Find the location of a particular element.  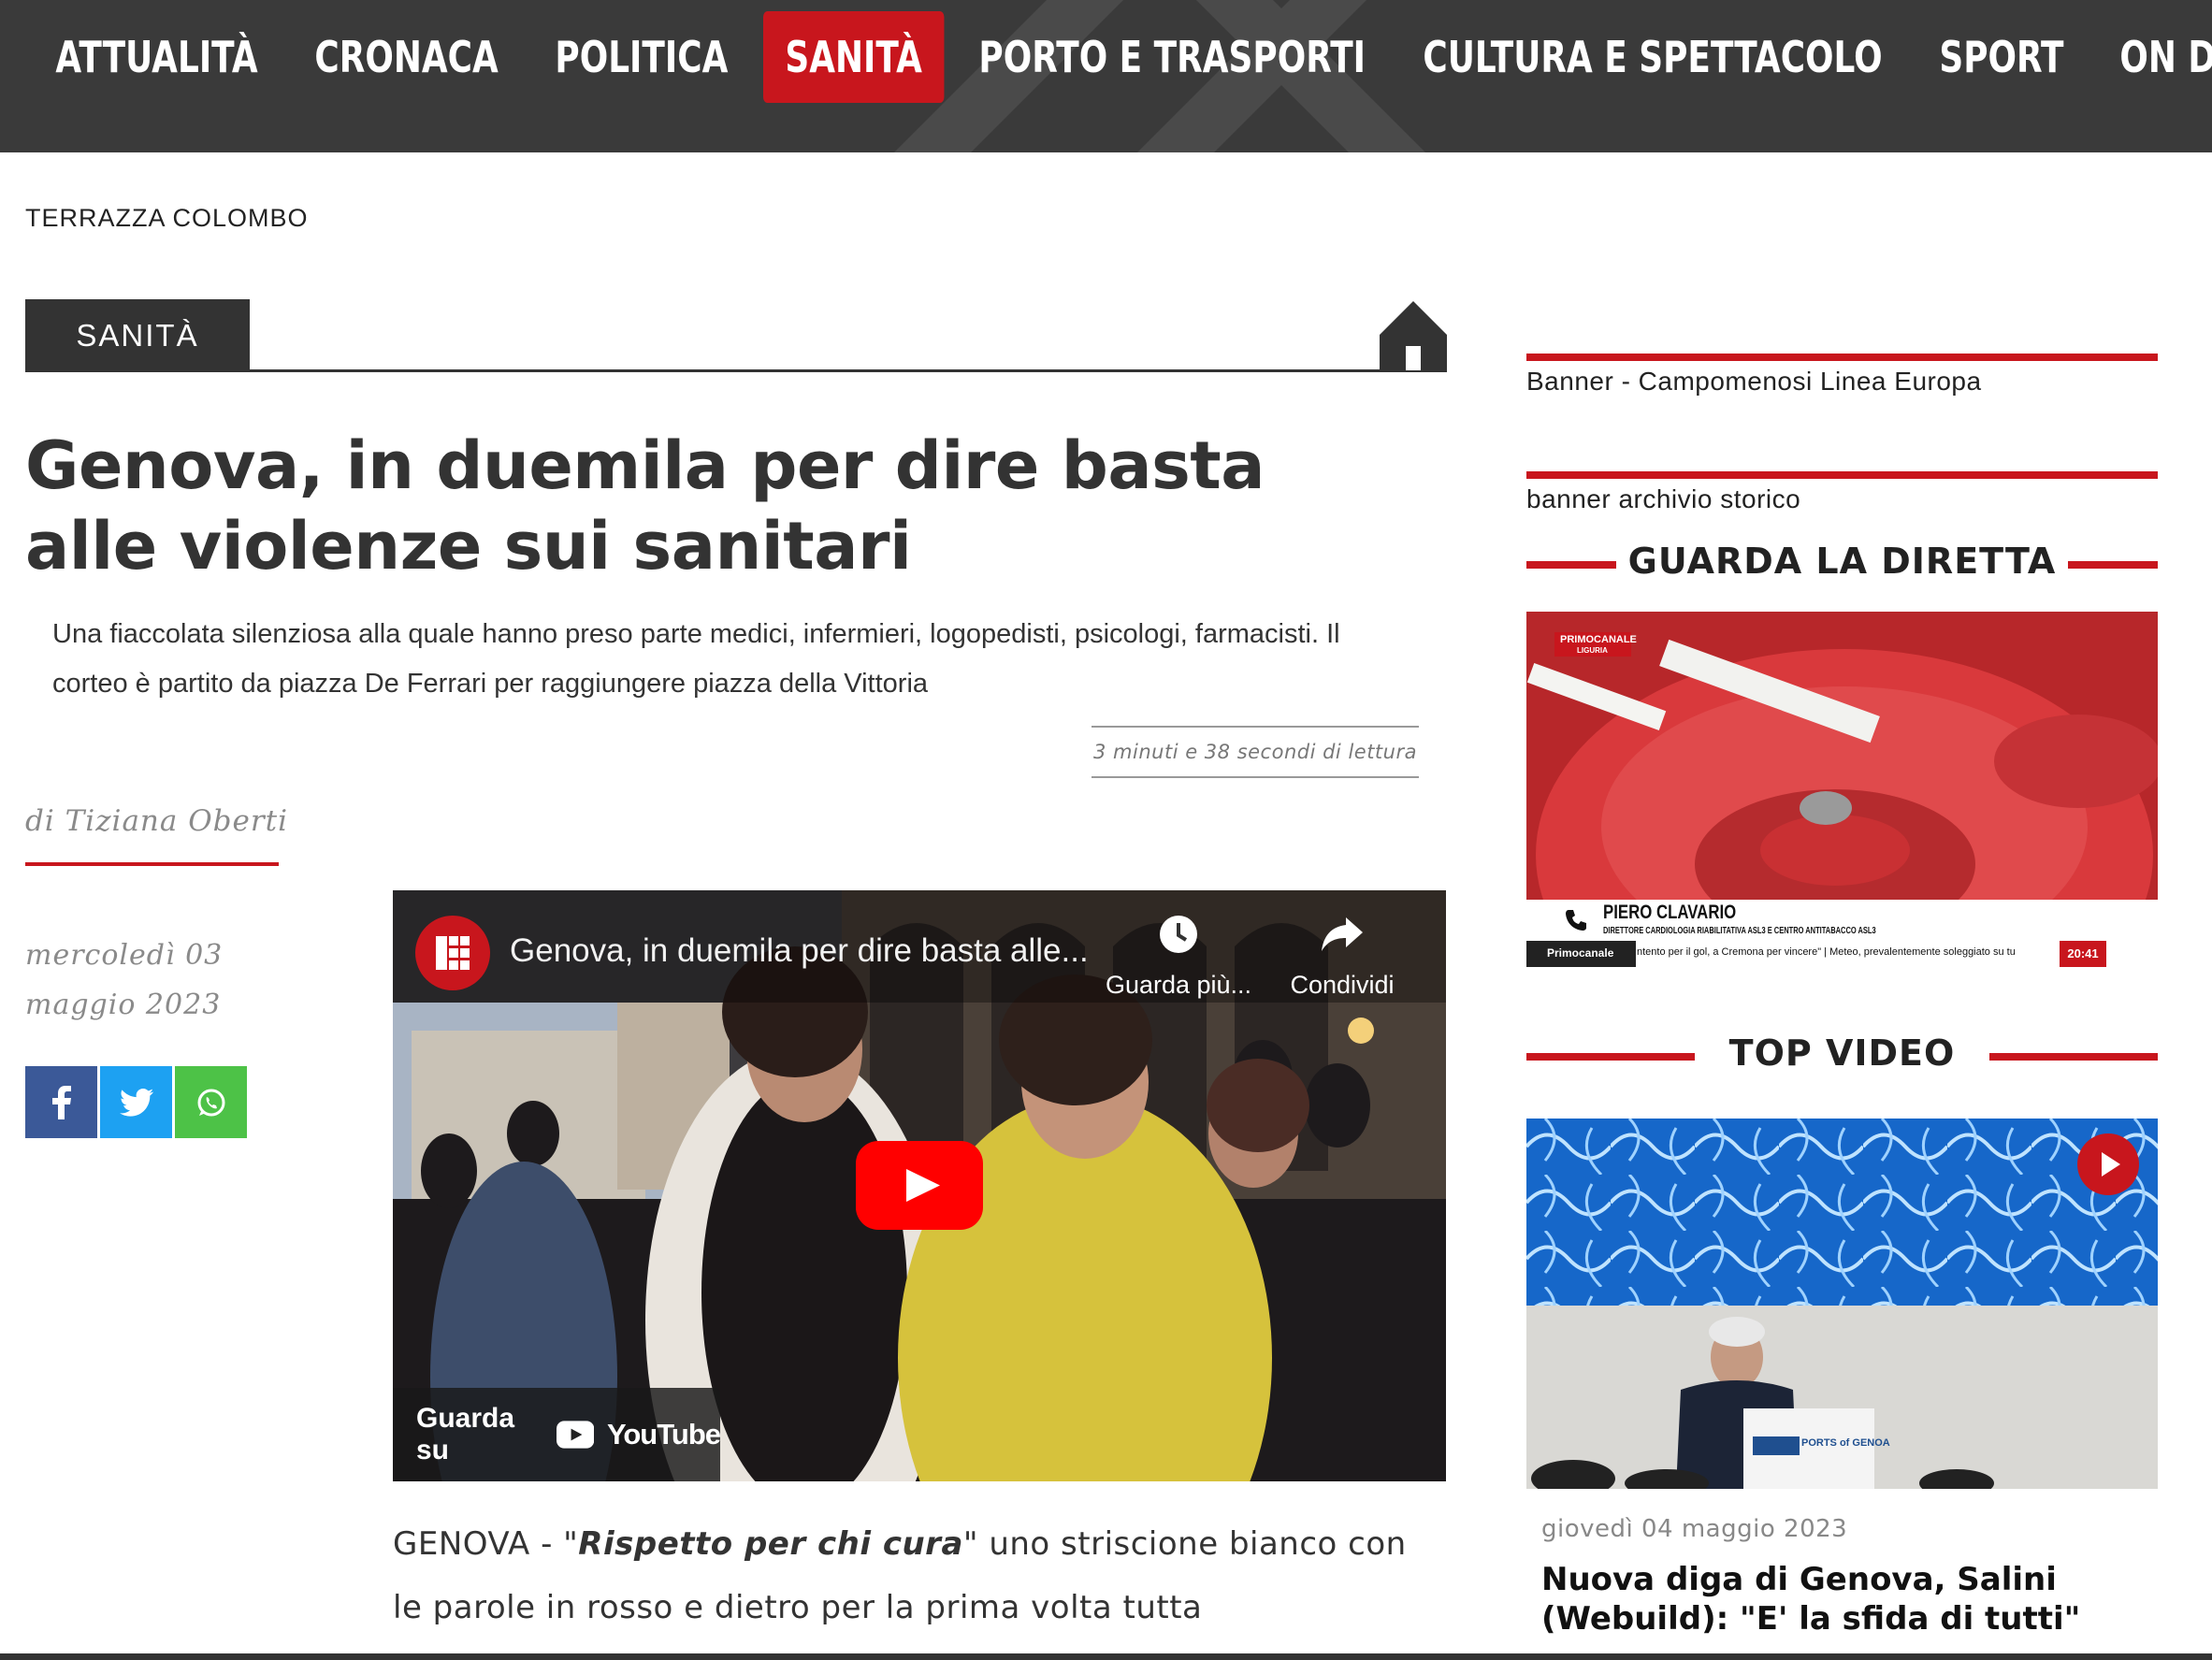

nav-item-cronaca: CRONACA is located at coordinates (406, 57).